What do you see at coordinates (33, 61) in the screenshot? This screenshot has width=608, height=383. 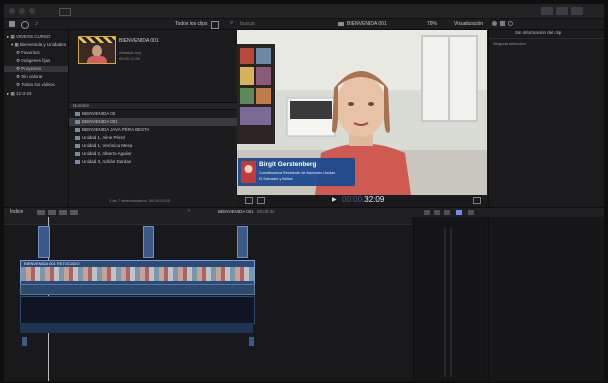 I see `sidebar-item-stills: ⚙ Imágenes fijas` at bounding box center [33, 61].